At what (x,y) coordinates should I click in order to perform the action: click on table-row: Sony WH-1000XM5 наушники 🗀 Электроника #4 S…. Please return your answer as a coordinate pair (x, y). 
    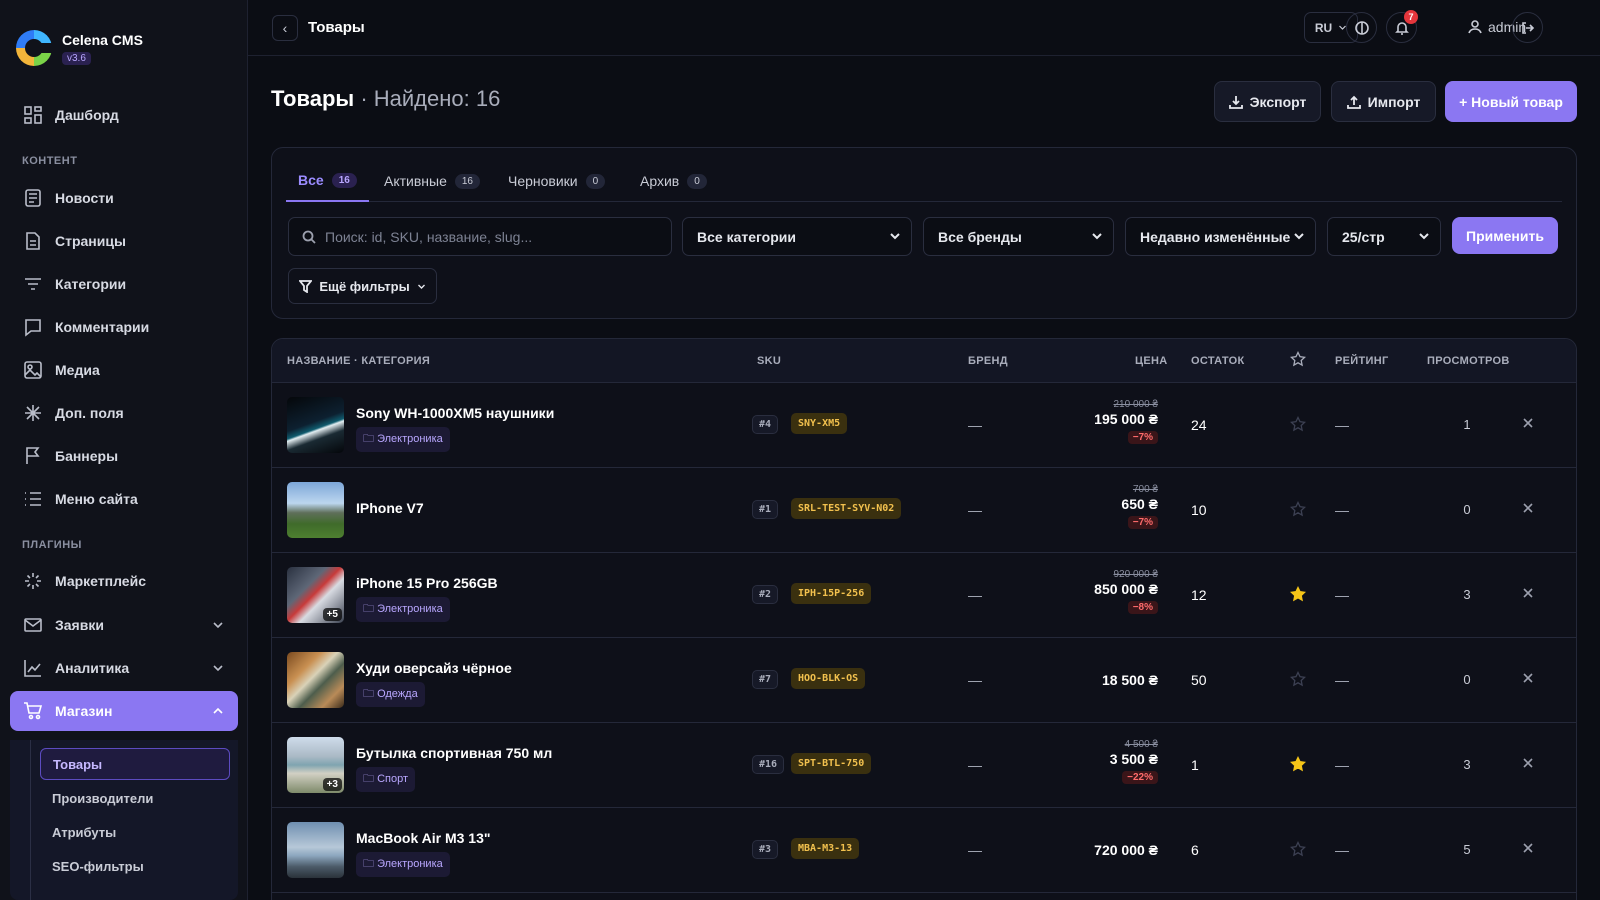
    Looking at the image, I should click on (924, 425).